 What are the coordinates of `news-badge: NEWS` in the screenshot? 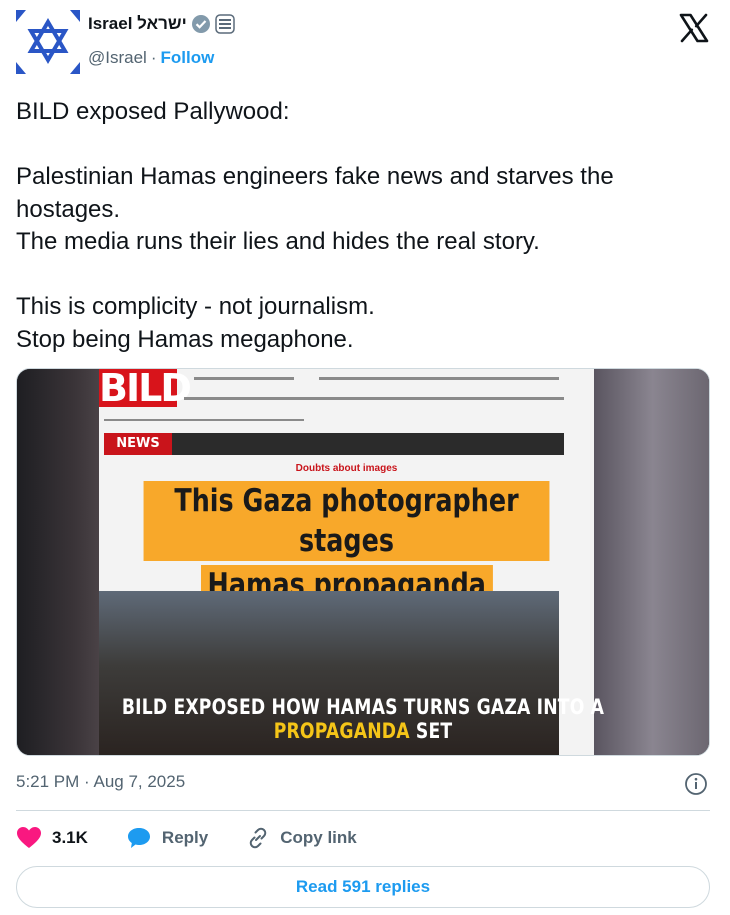 It's located at (138, 444).